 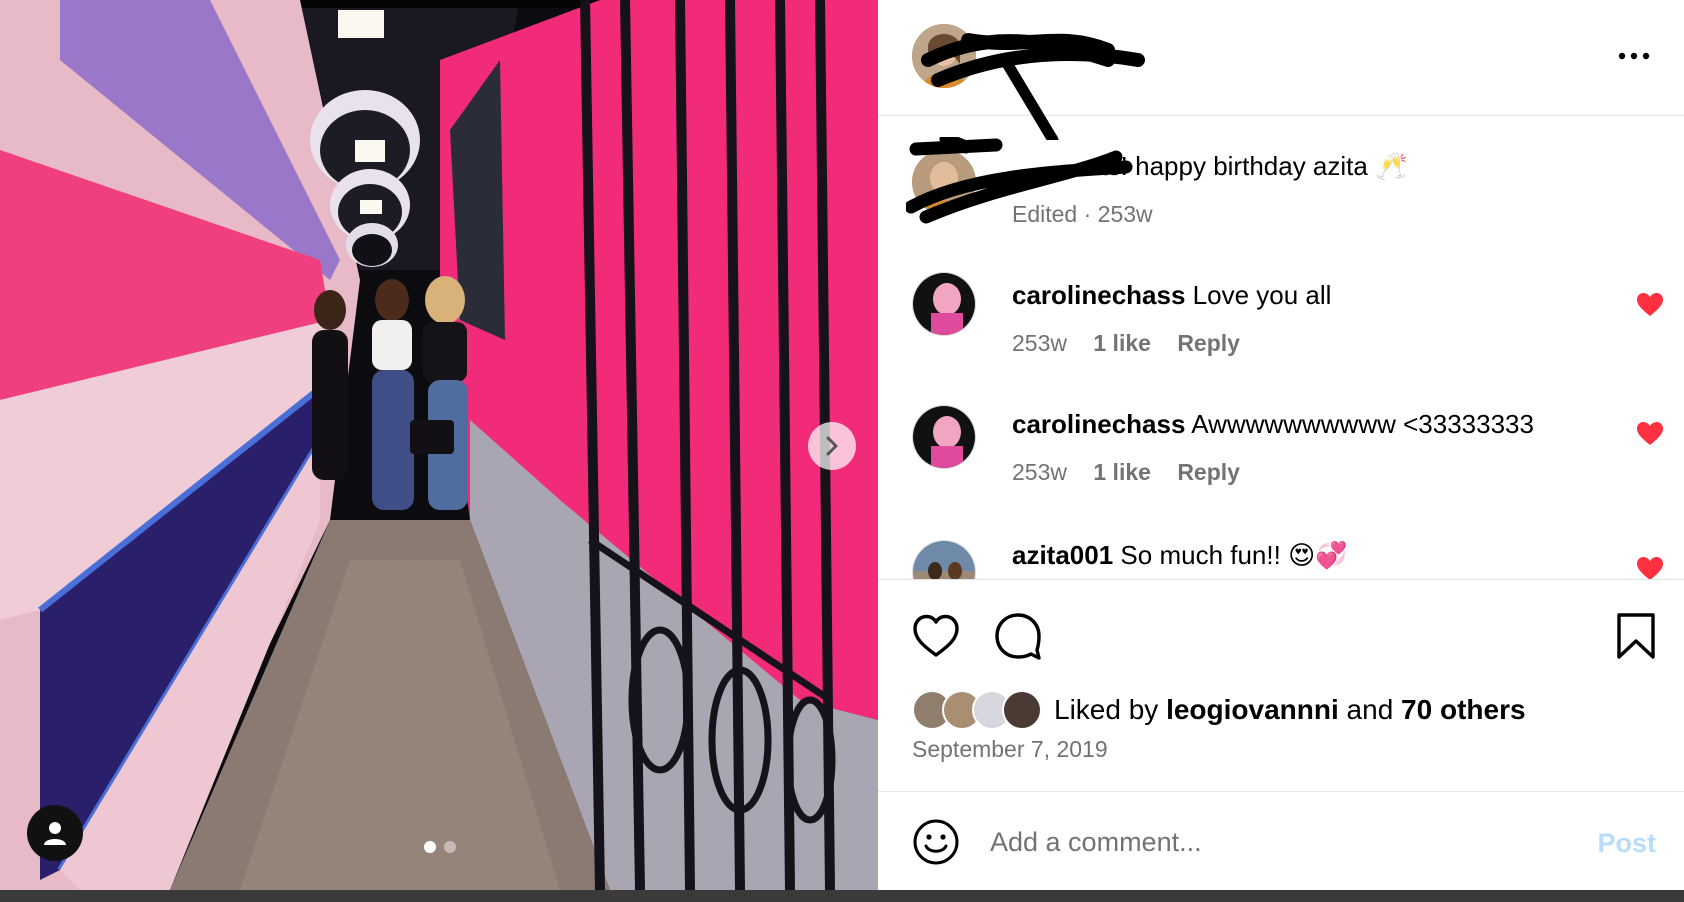 I want to click on person-icon, so click(x=55, y=833).